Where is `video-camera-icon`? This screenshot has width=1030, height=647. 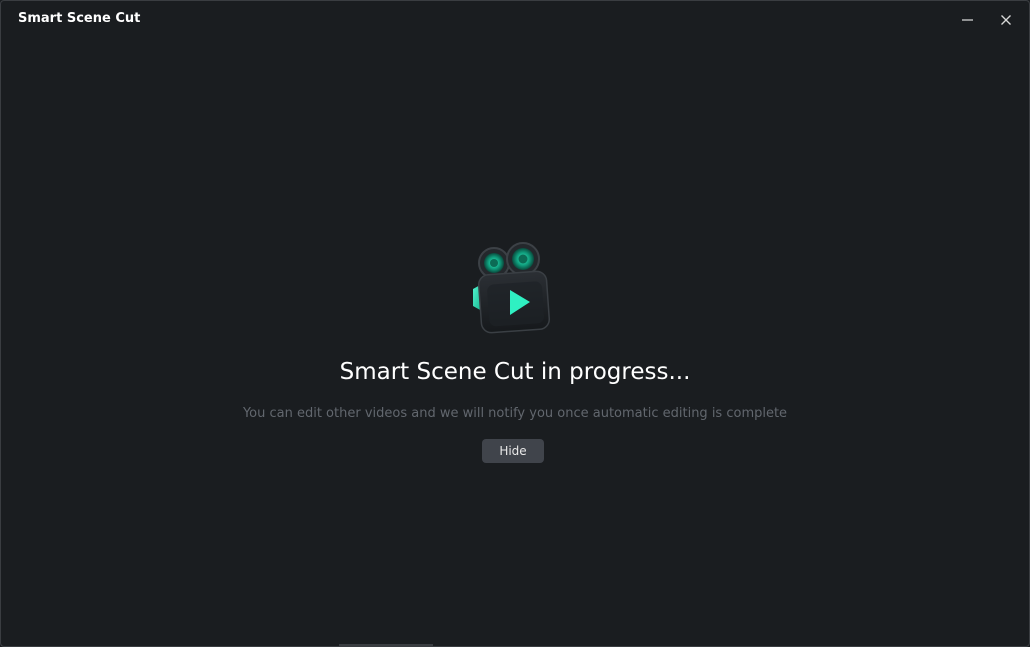
video-camera-icon is located at coordinates (512, 288).